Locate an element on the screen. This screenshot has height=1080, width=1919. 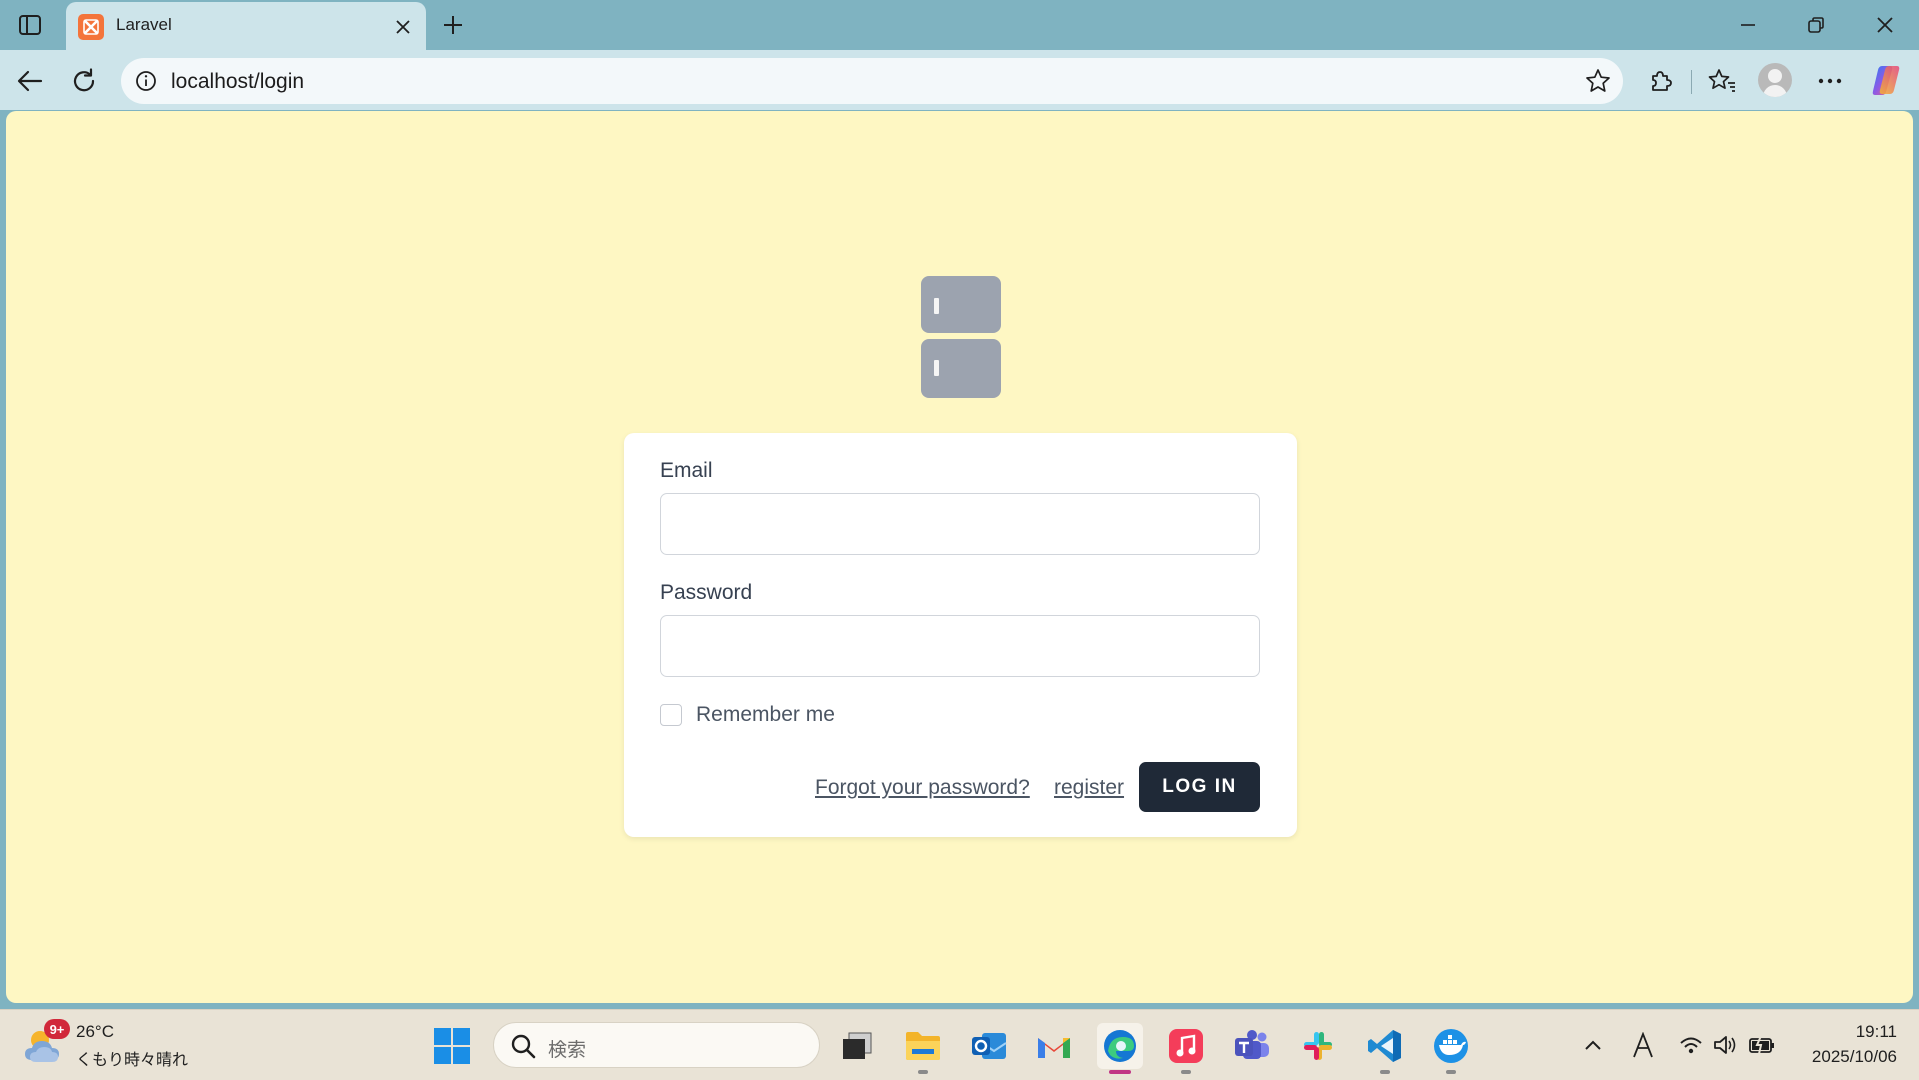
tab-actions-button is located at coordinates (30, 25).